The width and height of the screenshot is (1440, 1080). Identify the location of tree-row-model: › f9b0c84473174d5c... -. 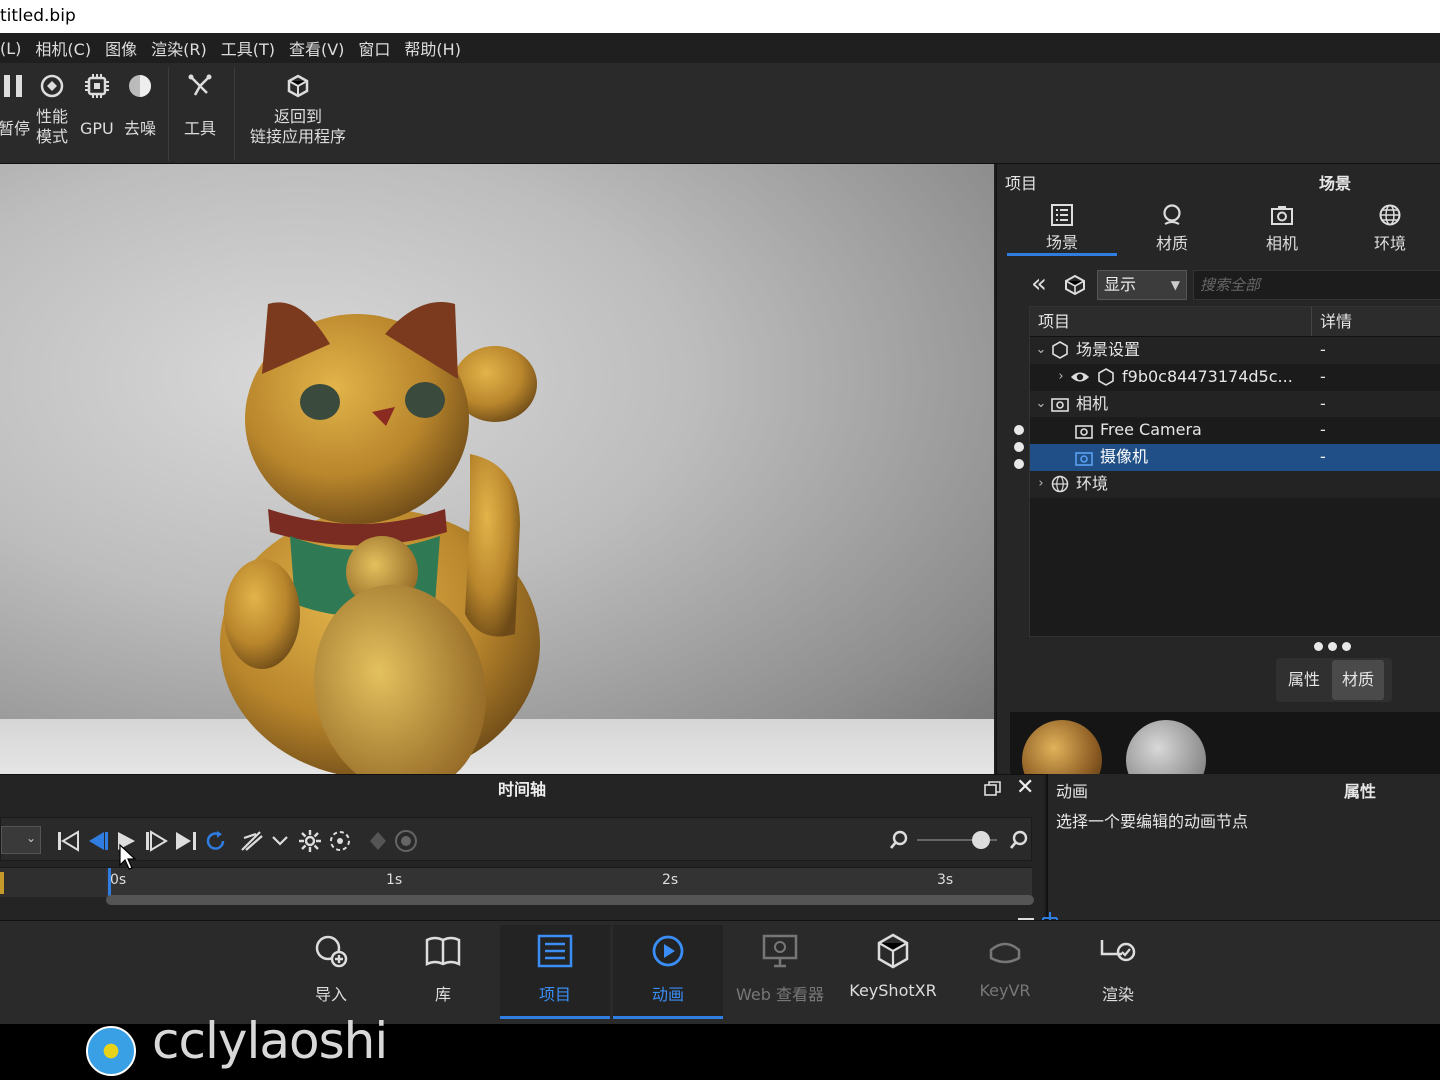
(1235, 377).